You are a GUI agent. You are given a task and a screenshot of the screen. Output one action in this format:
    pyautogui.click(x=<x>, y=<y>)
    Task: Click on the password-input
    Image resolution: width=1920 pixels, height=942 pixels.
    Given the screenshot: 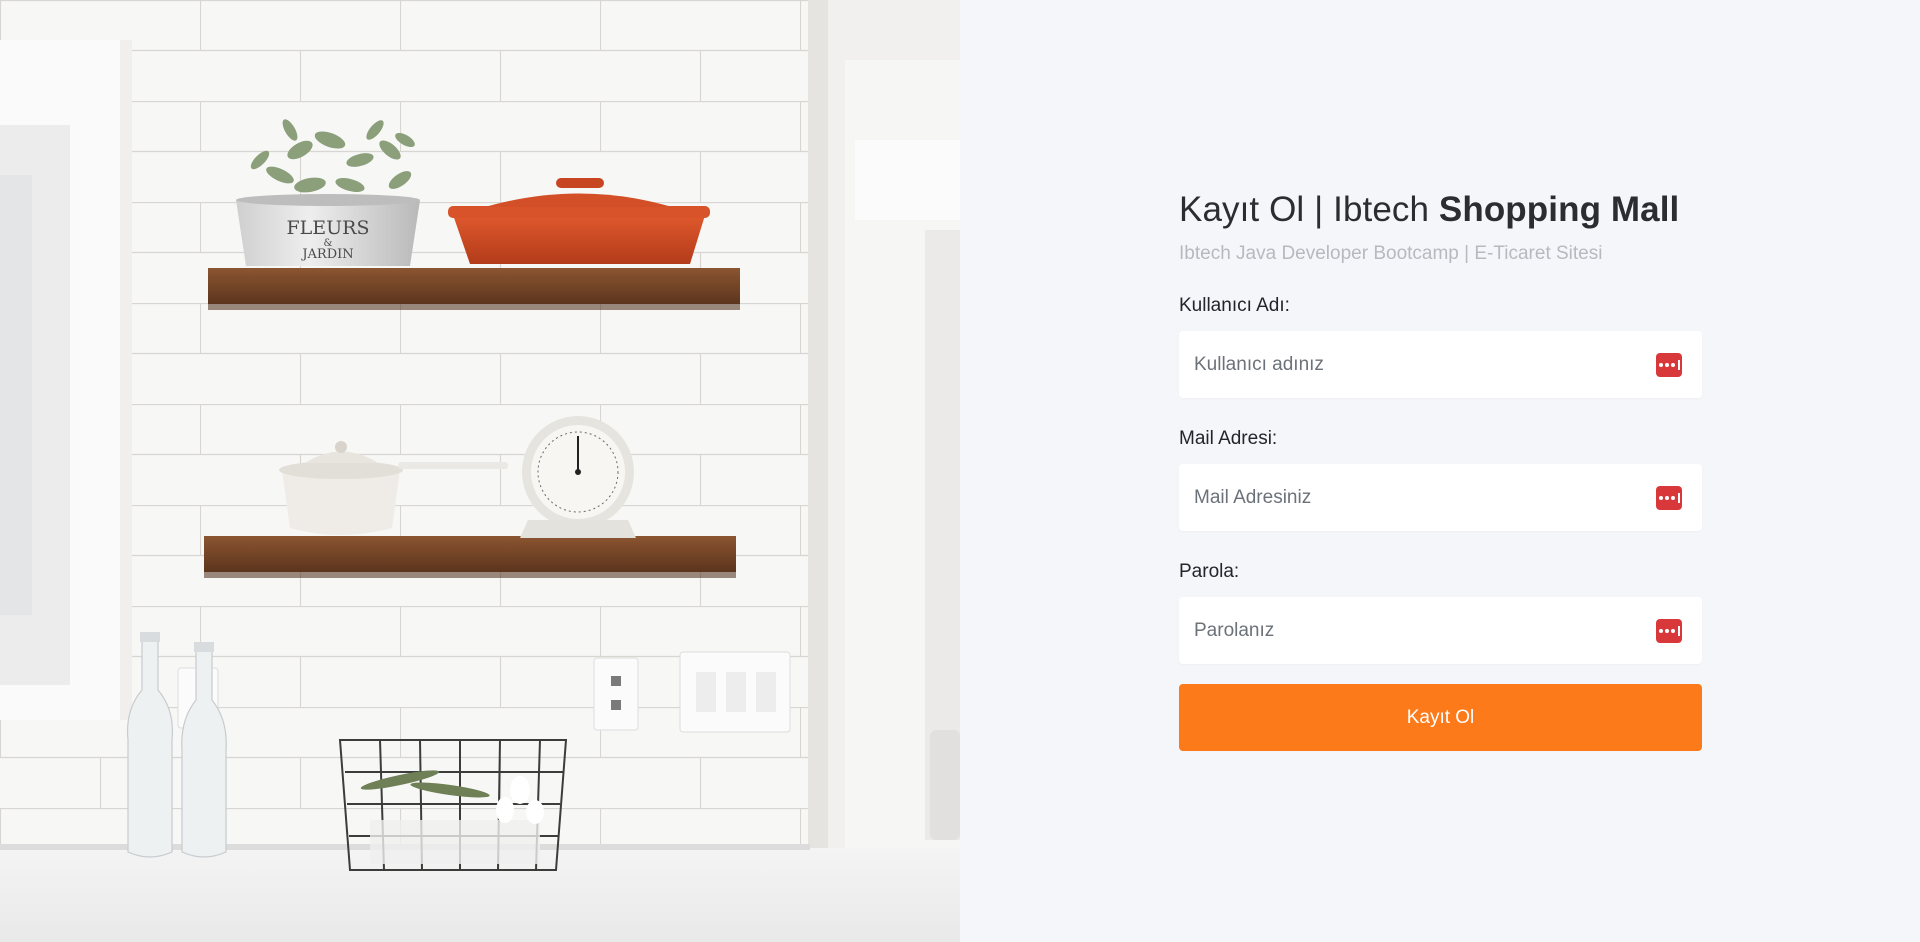 What is the action you would take?
    pyautogui.click(x=1440, y=630)
    